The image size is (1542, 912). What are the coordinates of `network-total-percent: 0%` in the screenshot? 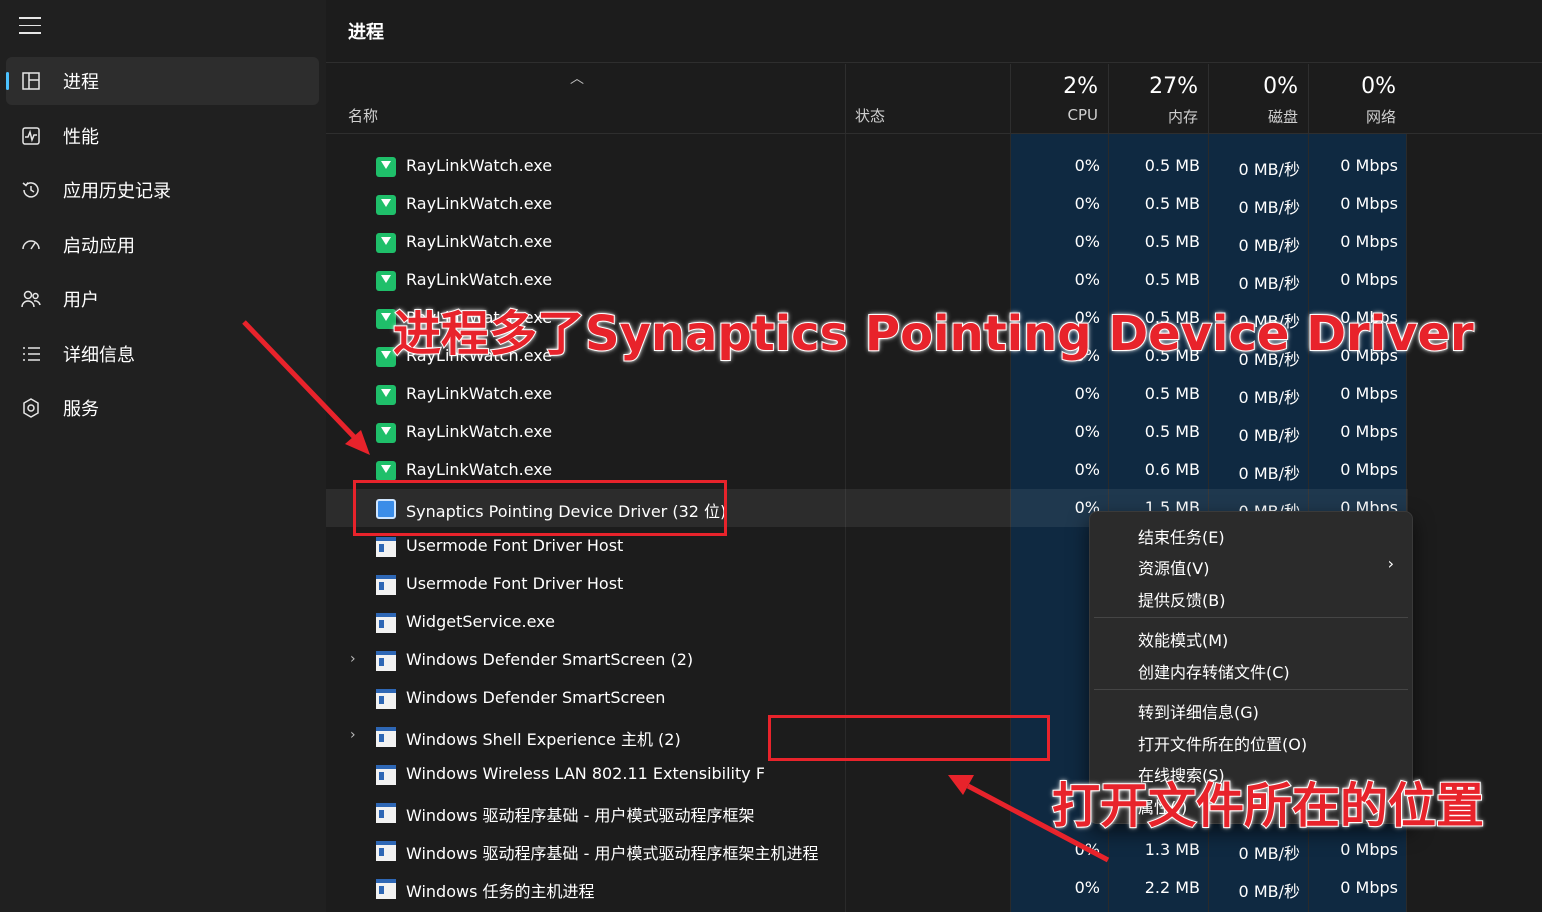 It's located at (1378, 86).